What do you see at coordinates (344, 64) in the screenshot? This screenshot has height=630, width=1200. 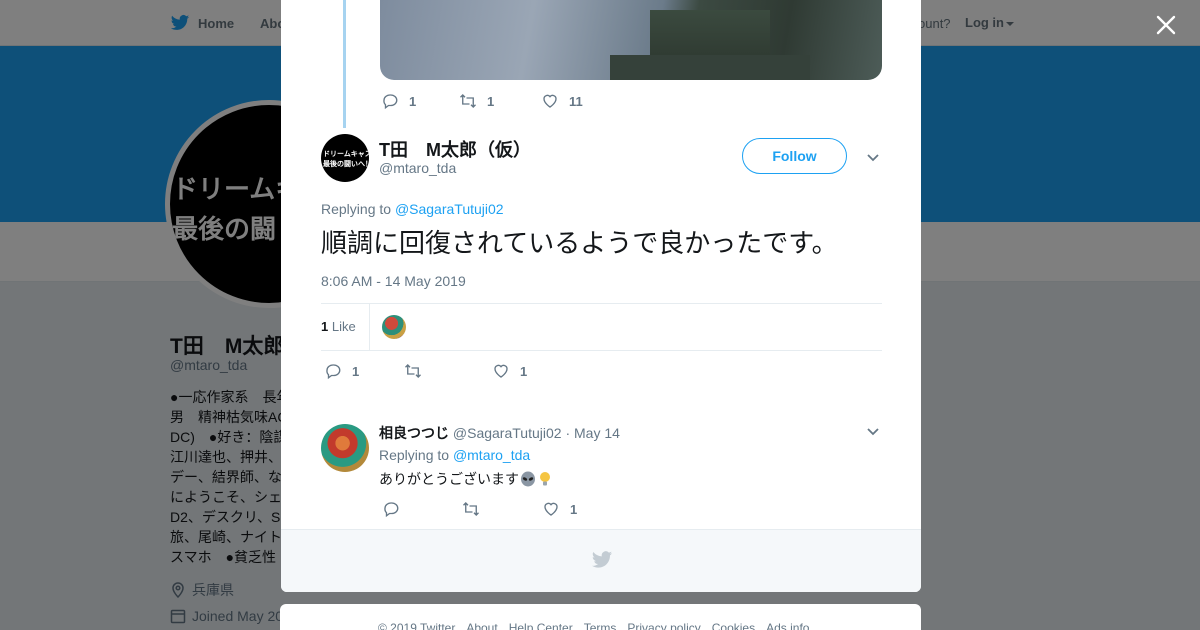 I see `thread-connector-line` at bounding box center [344, 64].